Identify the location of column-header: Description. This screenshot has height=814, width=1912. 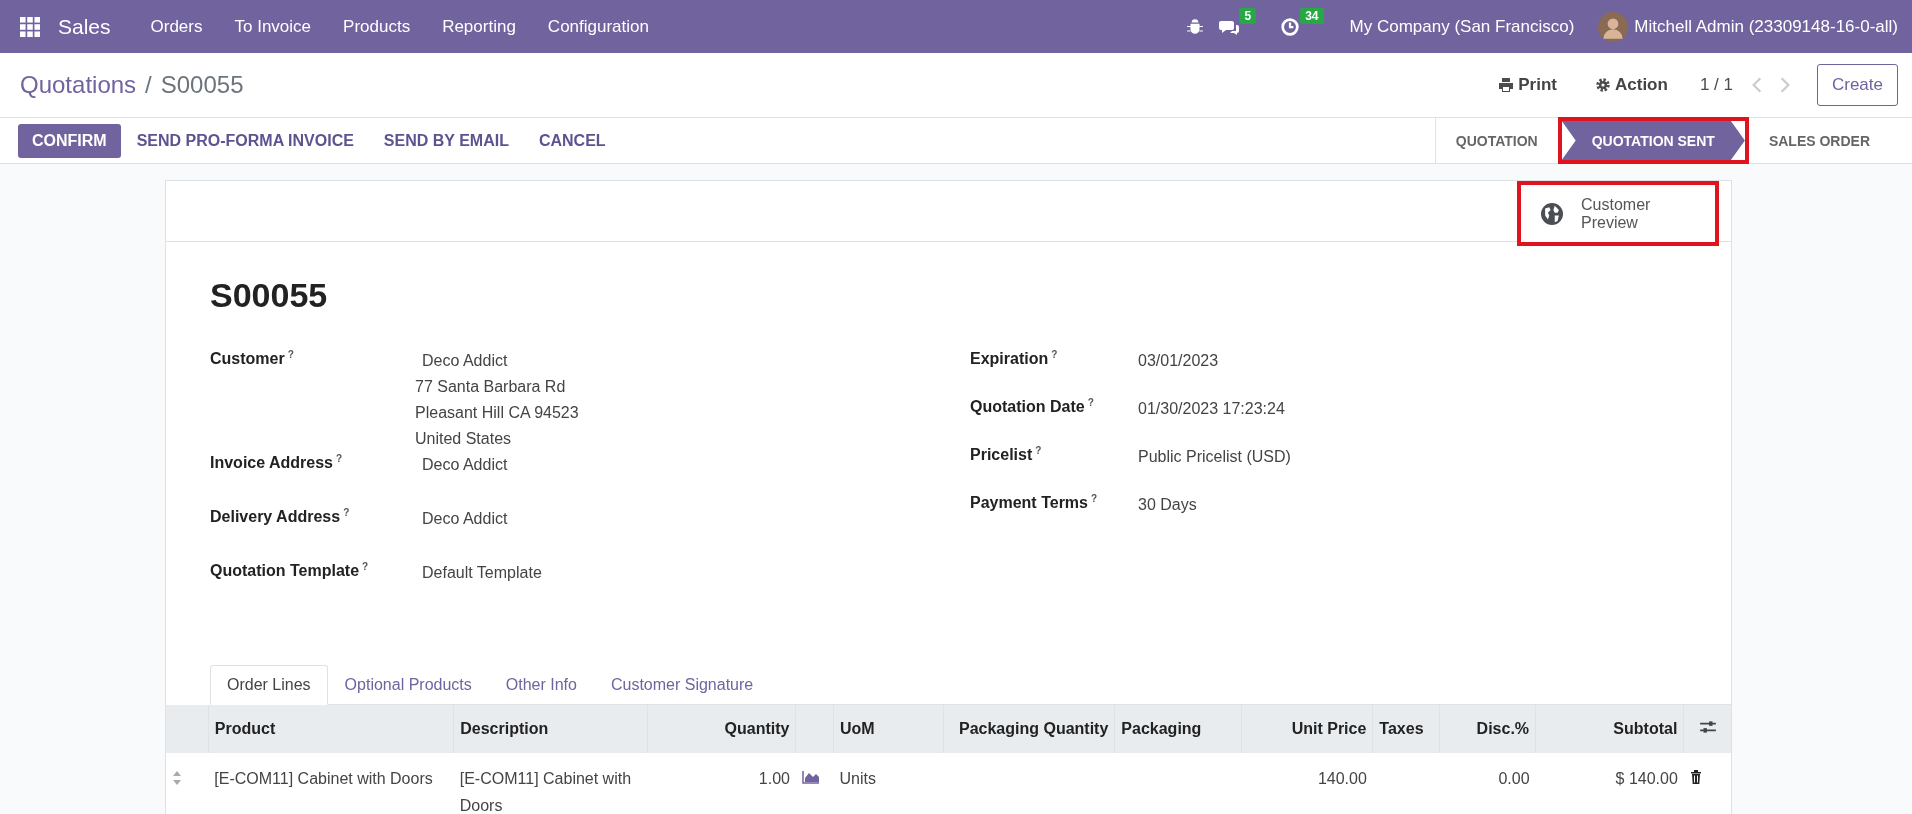
(504, 728).